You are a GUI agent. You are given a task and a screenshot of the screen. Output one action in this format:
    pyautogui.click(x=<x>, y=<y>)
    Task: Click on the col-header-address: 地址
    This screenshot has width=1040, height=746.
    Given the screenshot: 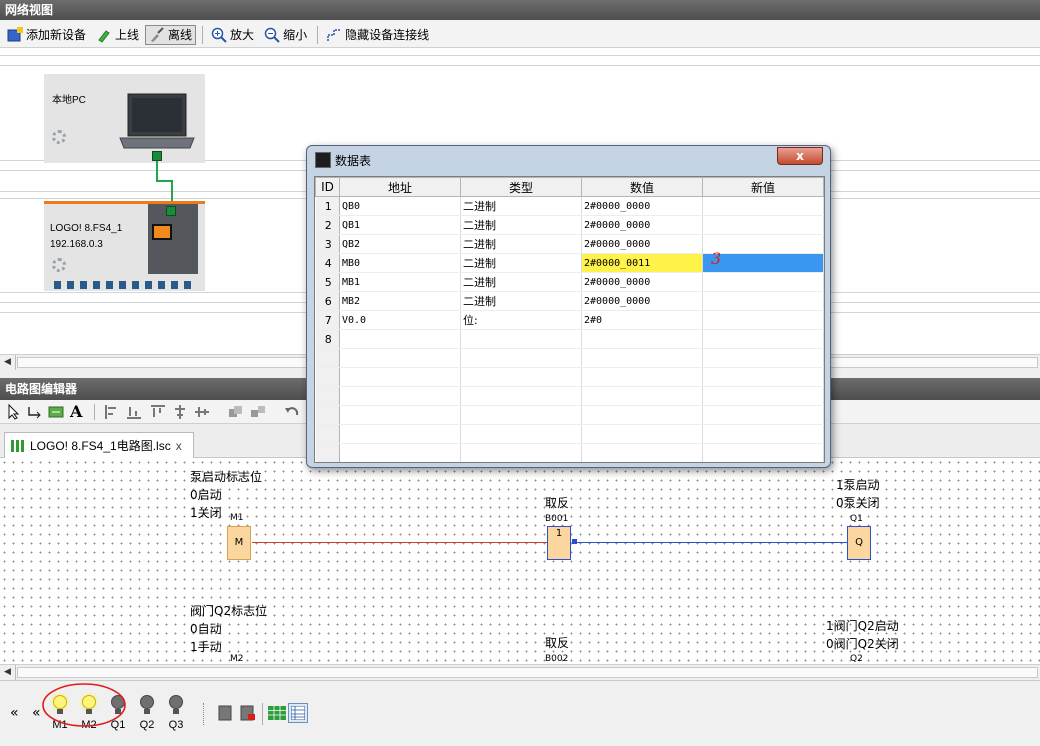 What is the action you would take?
    pyautogui.click(x=400, y=187)
    